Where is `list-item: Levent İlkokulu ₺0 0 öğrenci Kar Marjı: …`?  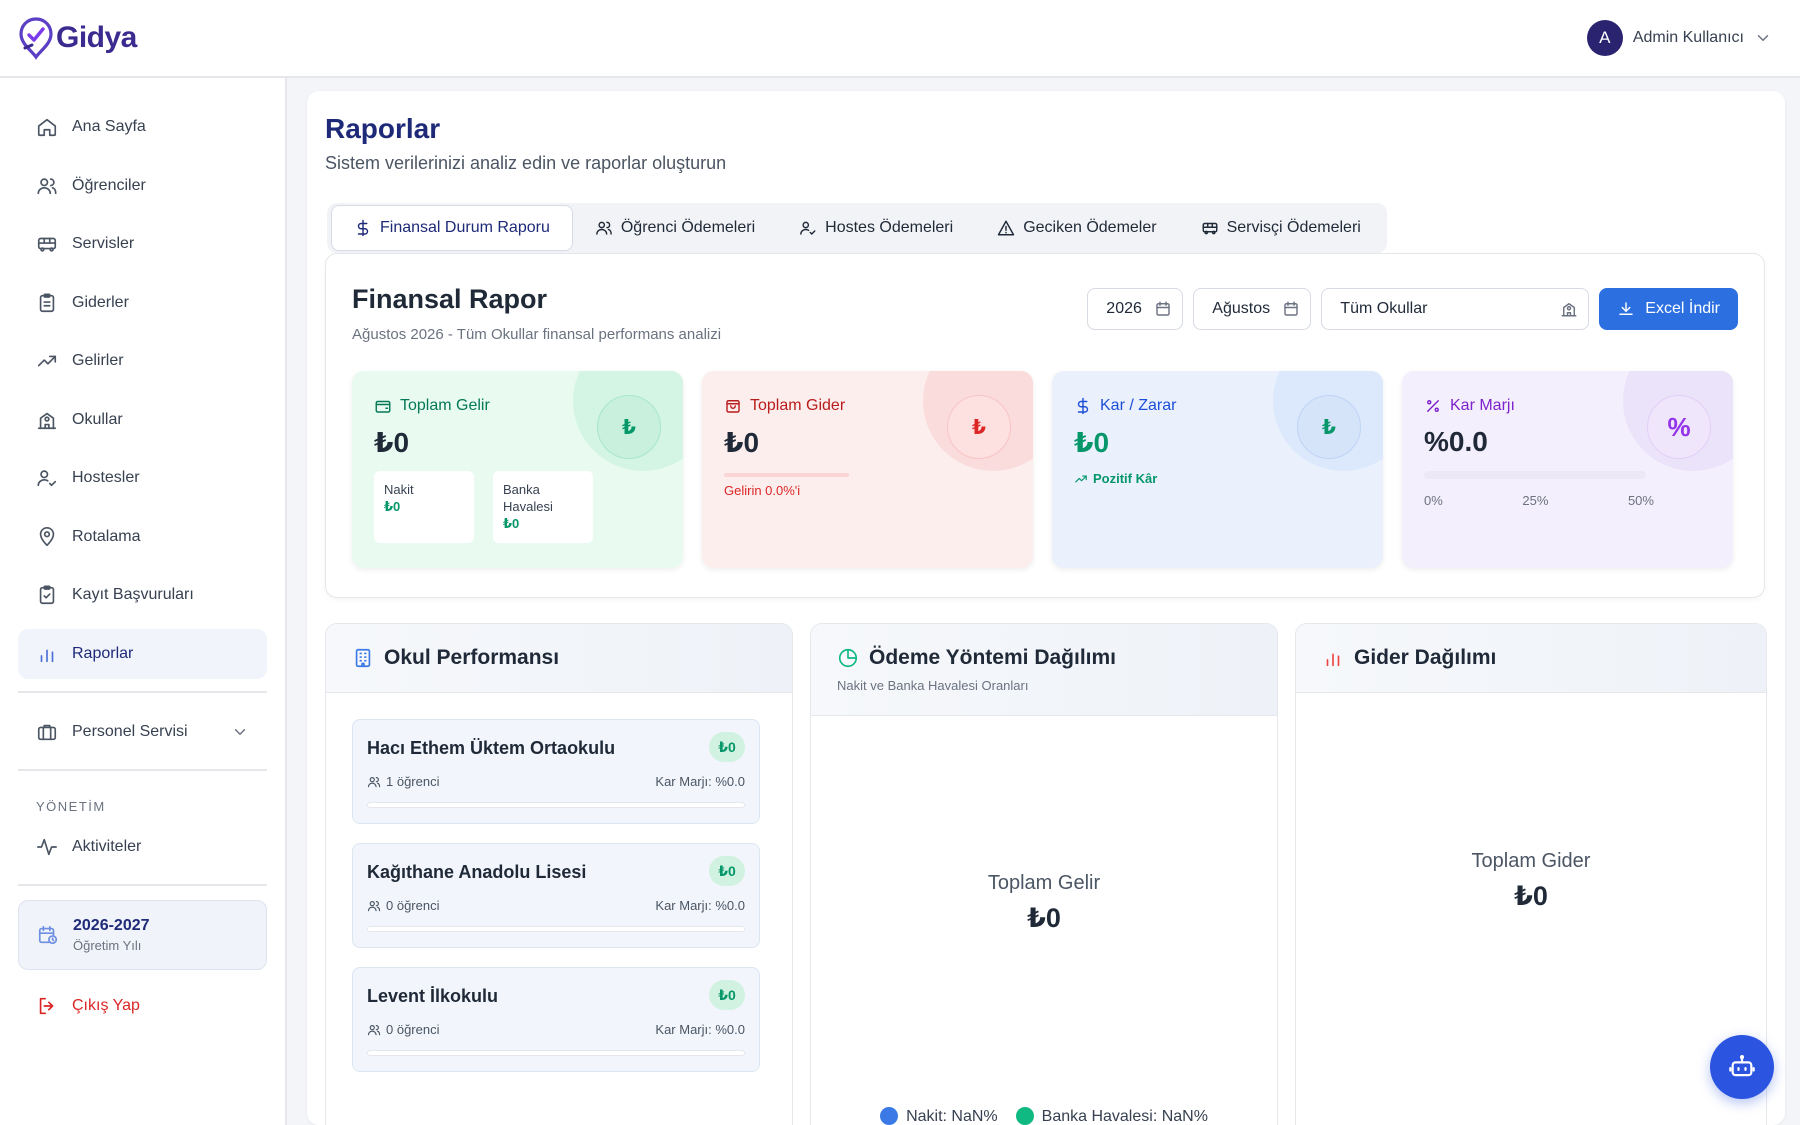 list-item: Levent İlkokulu ₺0 0 öğrenci Kar Marjı: … is located at coordinates (556, 1019).